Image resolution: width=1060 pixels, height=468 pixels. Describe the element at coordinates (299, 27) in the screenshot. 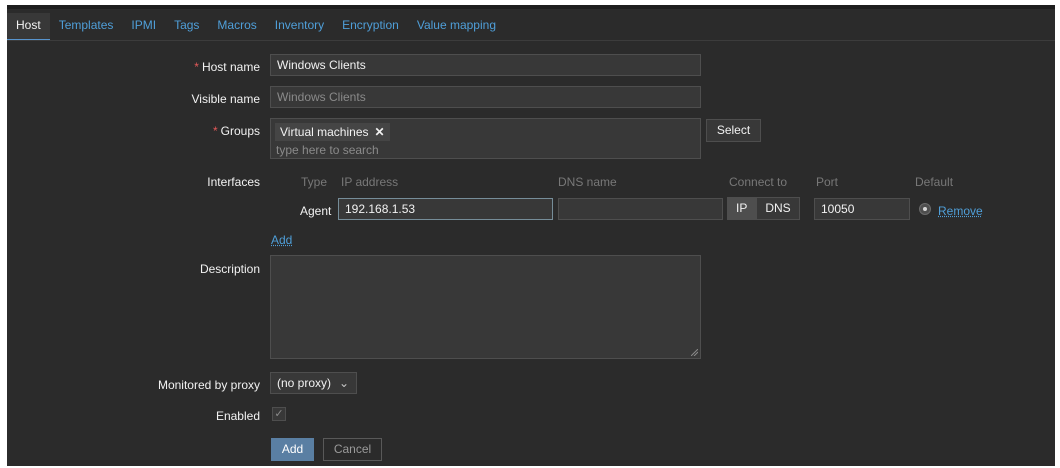

I see `tab-inventory: Inventory` at that location.